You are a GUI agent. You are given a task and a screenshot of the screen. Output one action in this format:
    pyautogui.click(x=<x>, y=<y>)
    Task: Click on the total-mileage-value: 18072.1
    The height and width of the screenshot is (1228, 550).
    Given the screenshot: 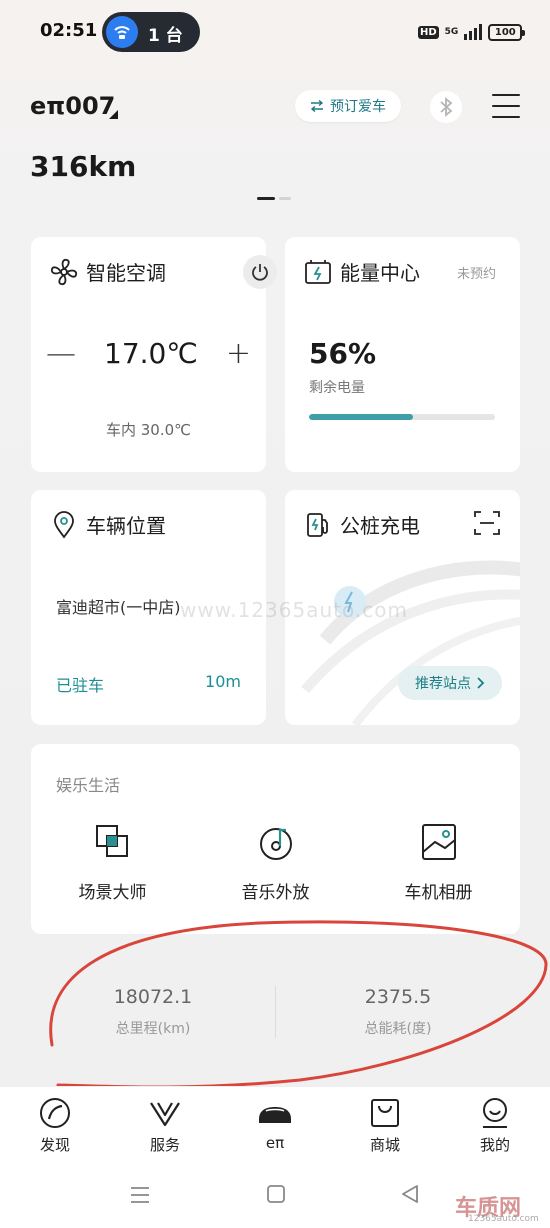 What is the action you would take?
    pyautogui.click(x=153, y=997)
    